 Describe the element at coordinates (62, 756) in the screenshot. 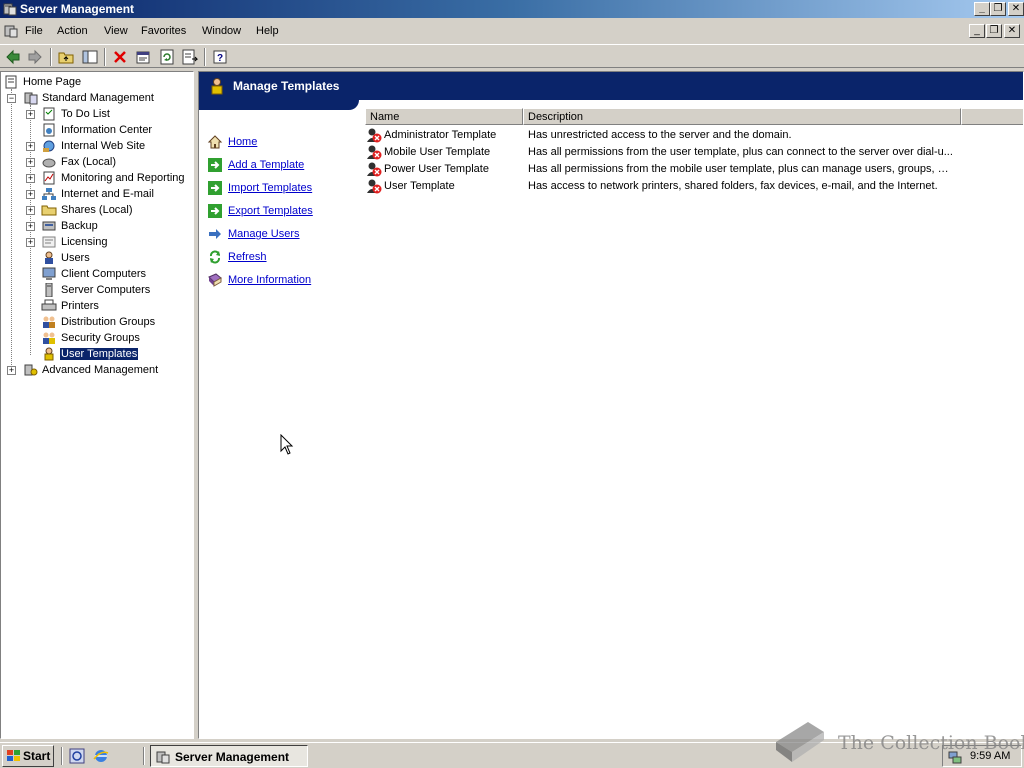

I see `taskbar-separator` at that location.